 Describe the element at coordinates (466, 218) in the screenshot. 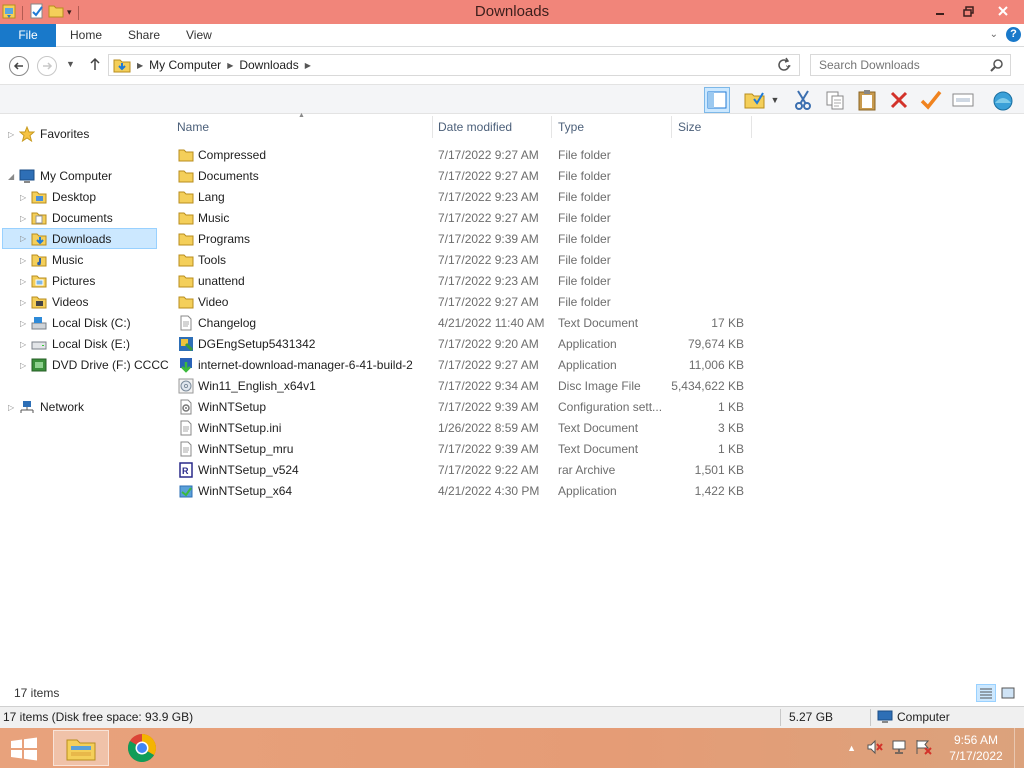

I see `file-row: Music 7/17/2022 9:27 AM File folder` at that location.